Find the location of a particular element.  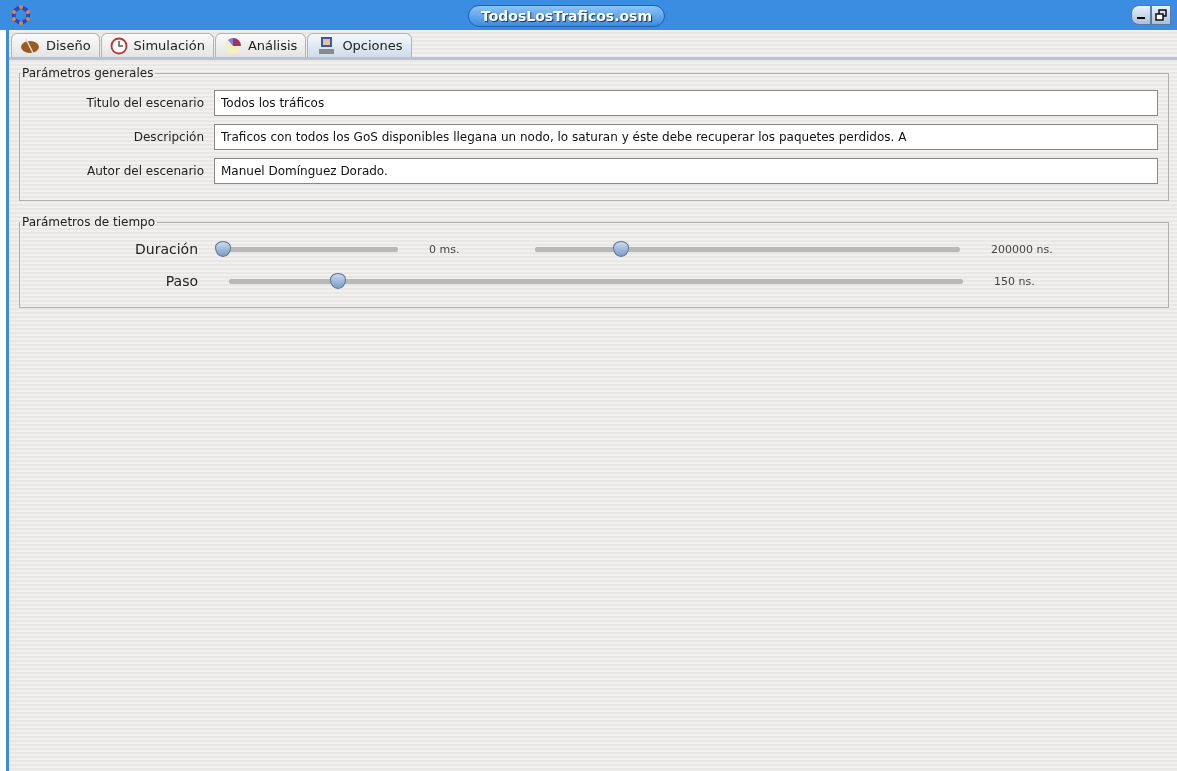

tab: Simulación is located at coordinates (157, 45).